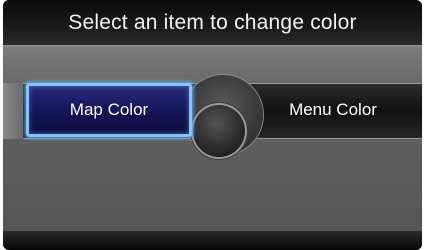 The height and width of the screenshot is (250, 425). I want to click on menu-color-label: Menu Color, so click(333, 109).